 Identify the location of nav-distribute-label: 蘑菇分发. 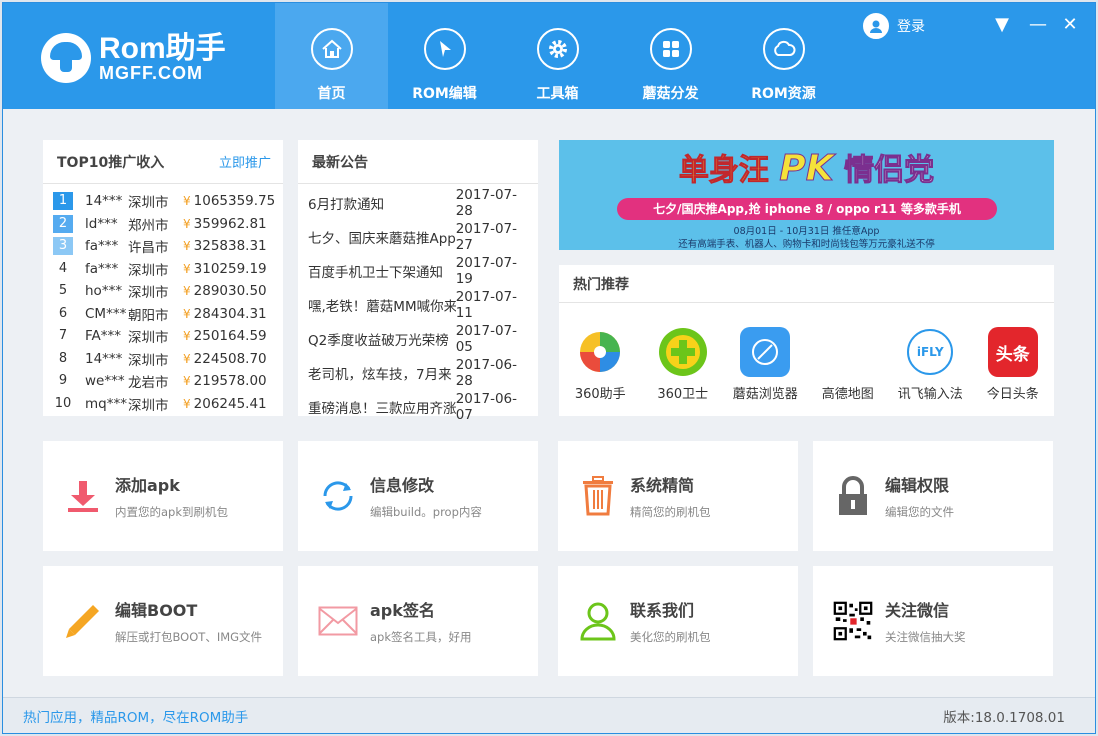
(670, 94).